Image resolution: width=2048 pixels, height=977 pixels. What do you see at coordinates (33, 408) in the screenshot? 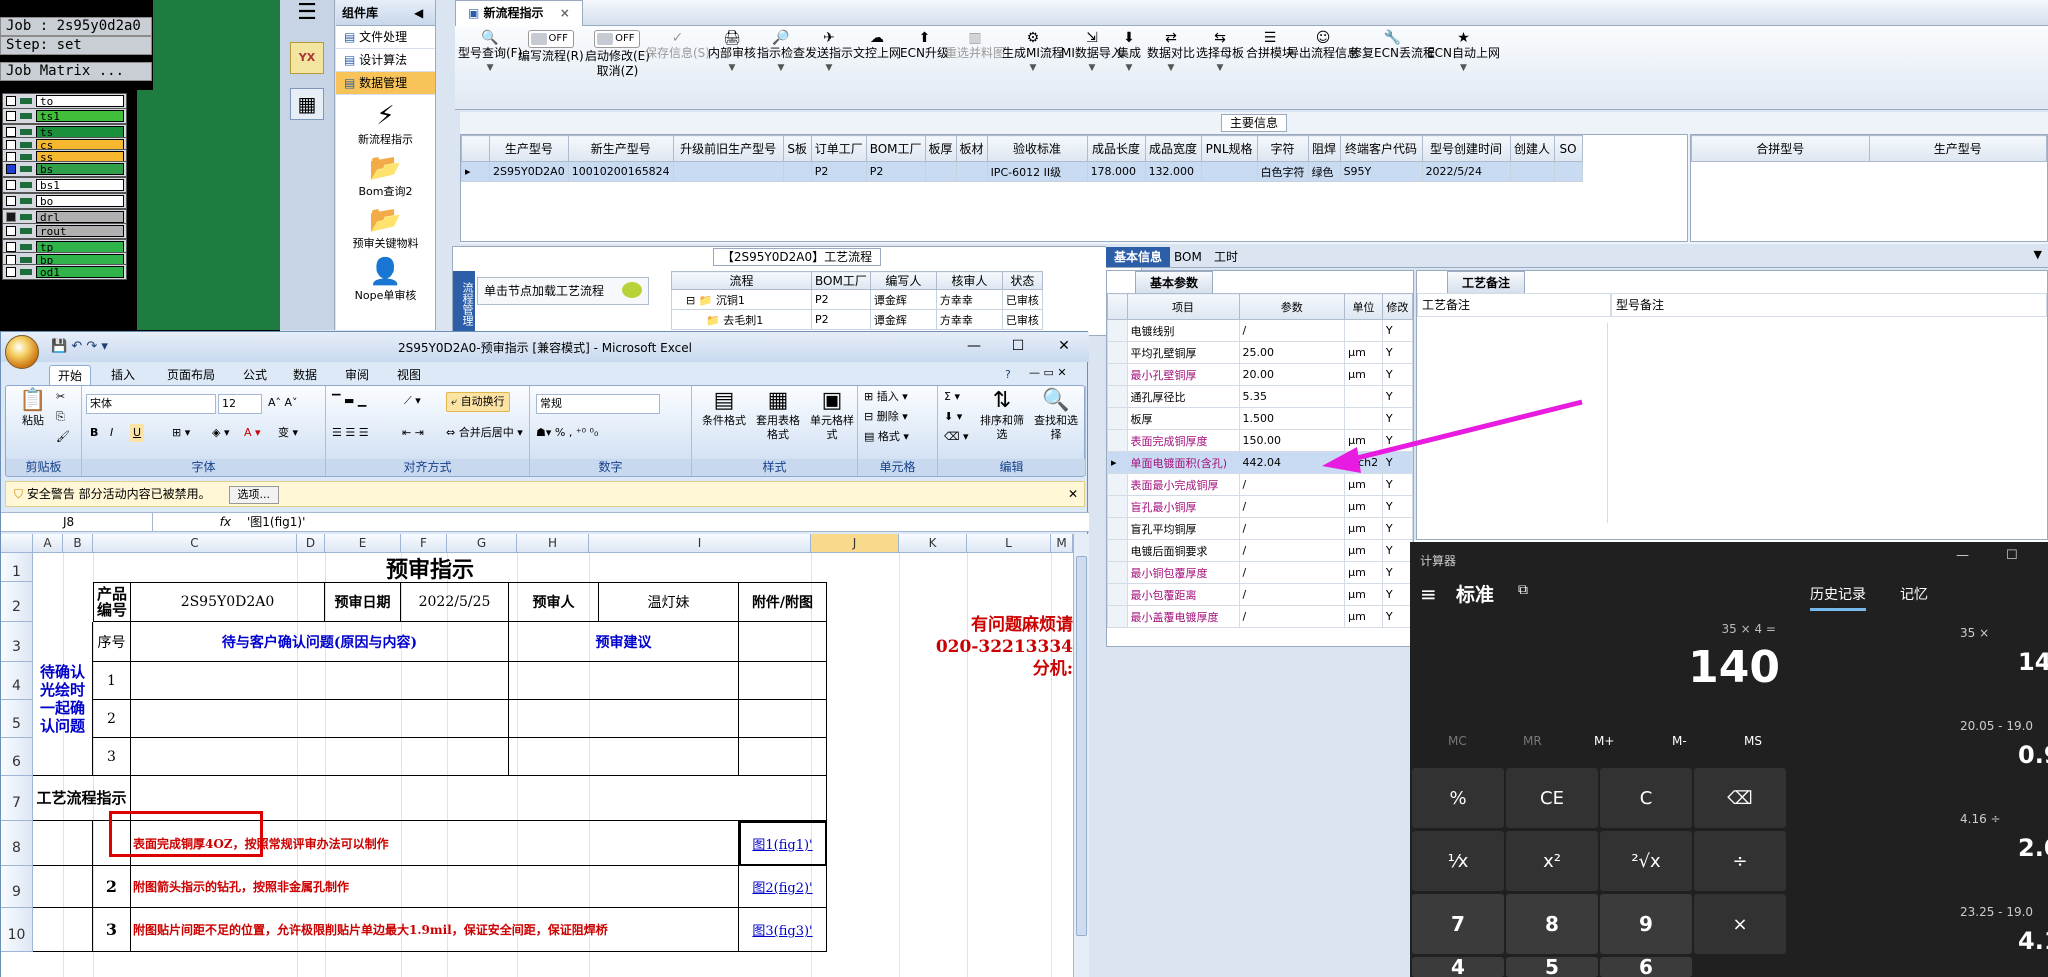
I see `paste-button: 📋 粘贴` at bounding box center [33, 408].